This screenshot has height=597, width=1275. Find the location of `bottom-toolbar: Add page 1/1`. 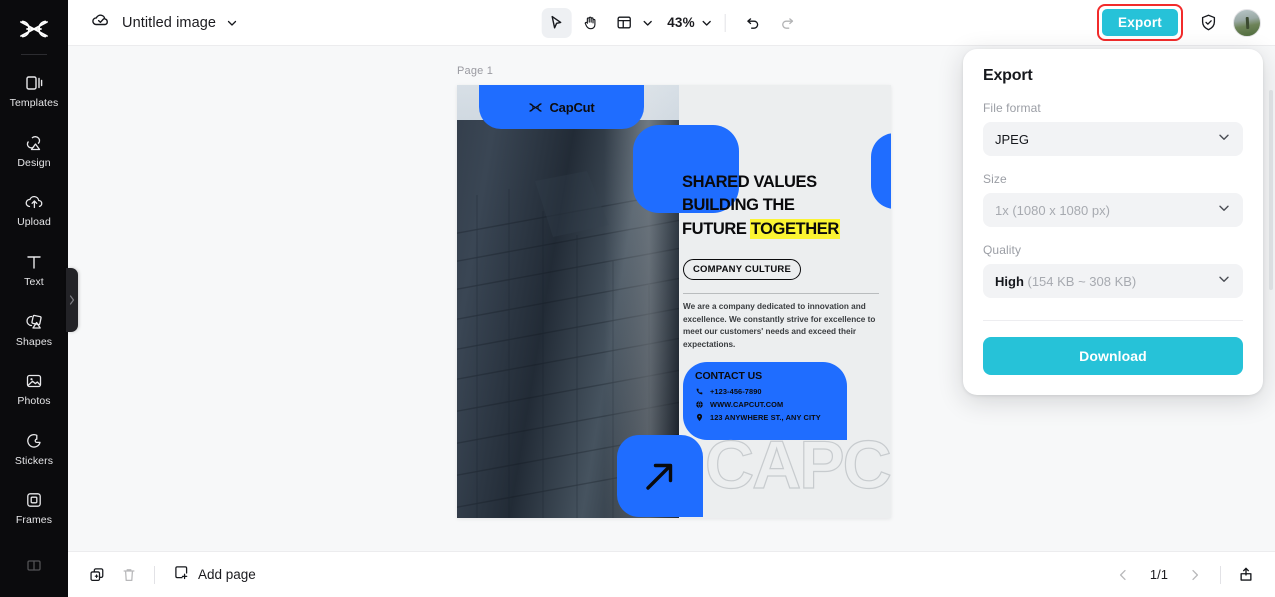

bottom-toolbar: Add page 1/1 is located at coordinates (671, 574).